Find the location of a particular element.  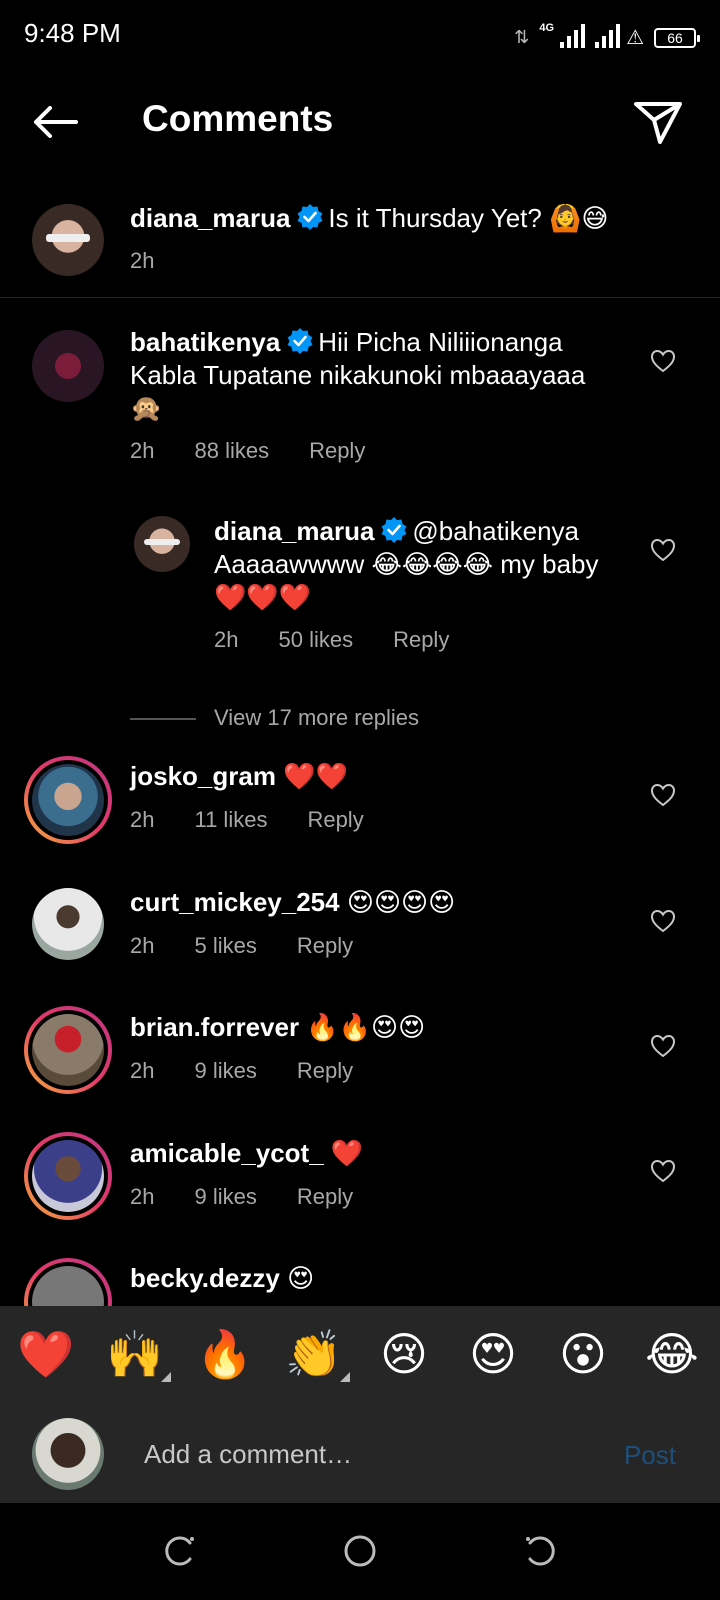

comment-text: curt_mickey_254 😍😍😍😍 is located at coordinates (375, 902).